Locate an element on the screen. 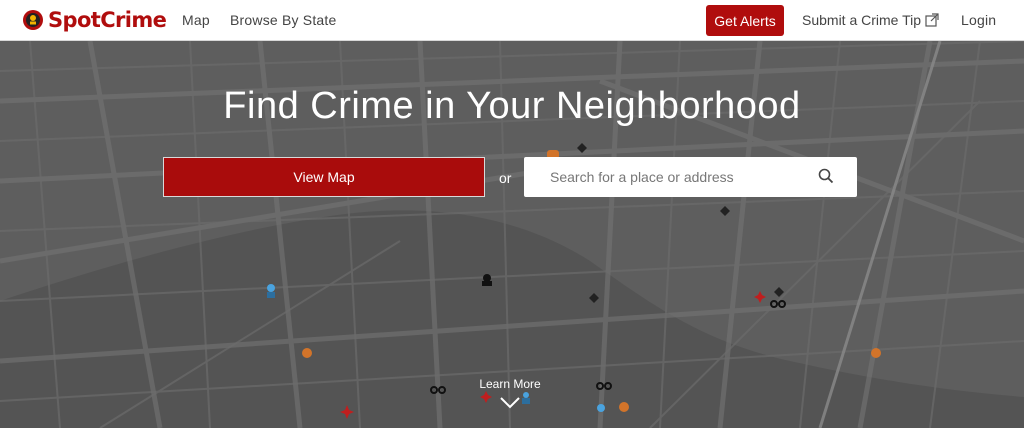 The image size is (1024, 428). spotcrime-logo-icon is located at coordinates (33, 20).